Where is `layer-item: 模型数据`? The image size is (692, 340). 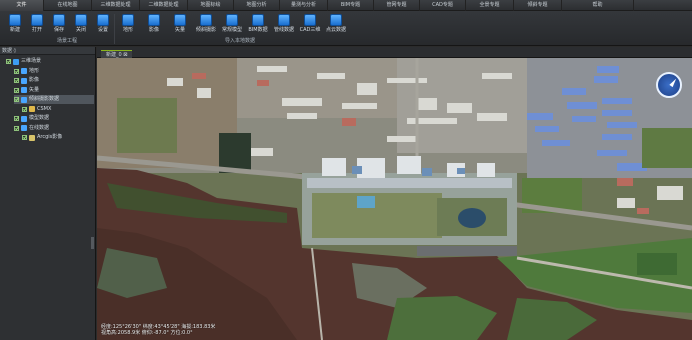
layer-item: 模型数据 is located at coordinates (54, 118).